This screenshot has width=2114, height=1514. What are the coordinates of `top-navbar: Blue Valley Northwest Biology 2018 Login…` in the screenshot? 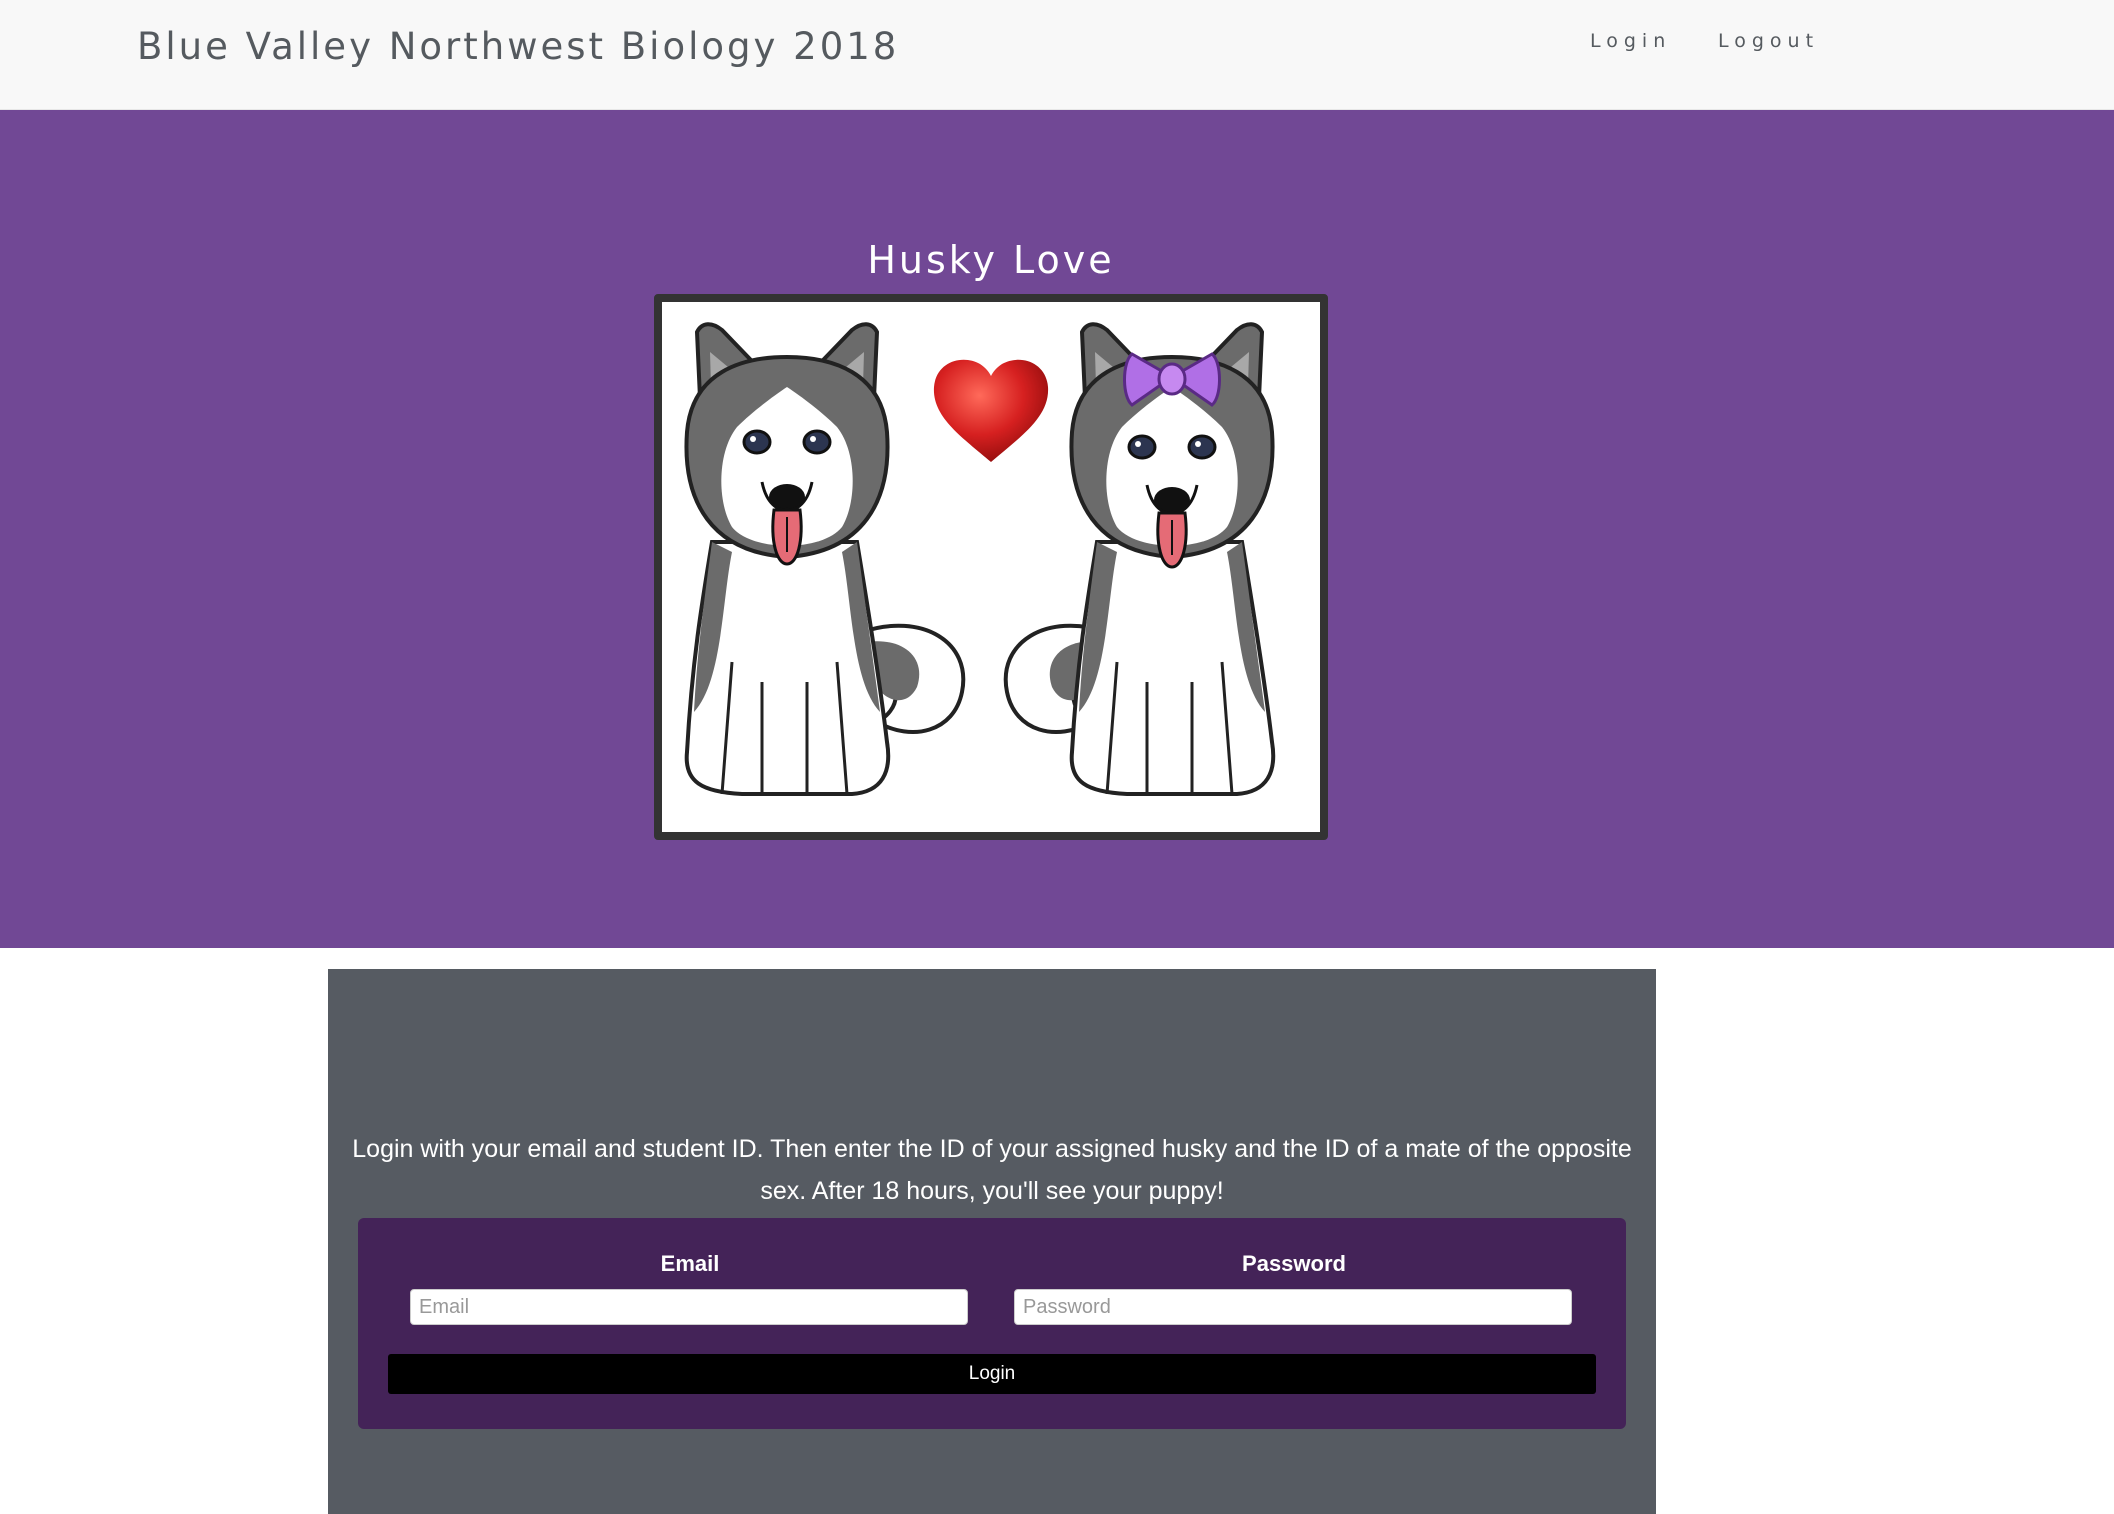 It's located at (1057, 55).